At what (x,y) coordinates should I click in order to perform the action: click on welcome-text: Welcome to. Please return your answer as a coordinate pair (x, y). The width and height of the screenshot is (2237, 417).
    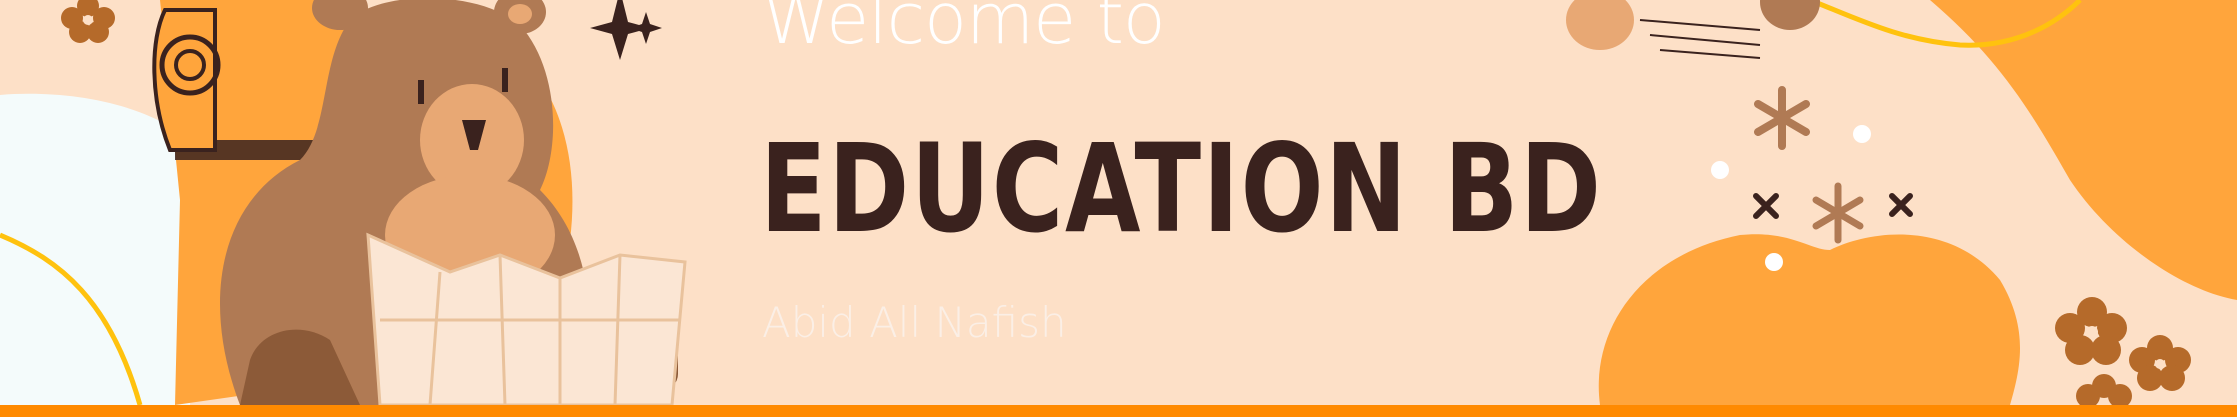
    Looking at the image, I should click on (964, 30).